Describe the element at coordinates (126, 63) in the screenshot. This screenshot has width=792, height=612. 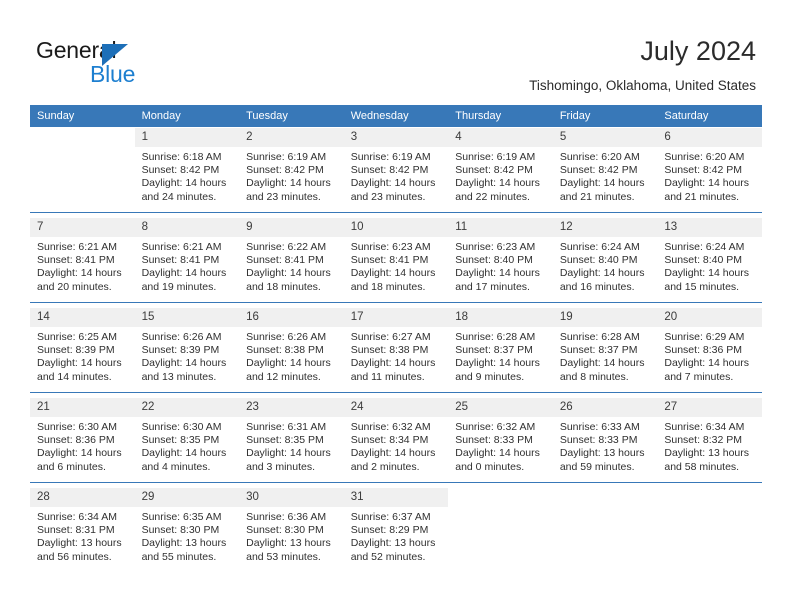
I see `general-blue-logo: General Blue` at that location.